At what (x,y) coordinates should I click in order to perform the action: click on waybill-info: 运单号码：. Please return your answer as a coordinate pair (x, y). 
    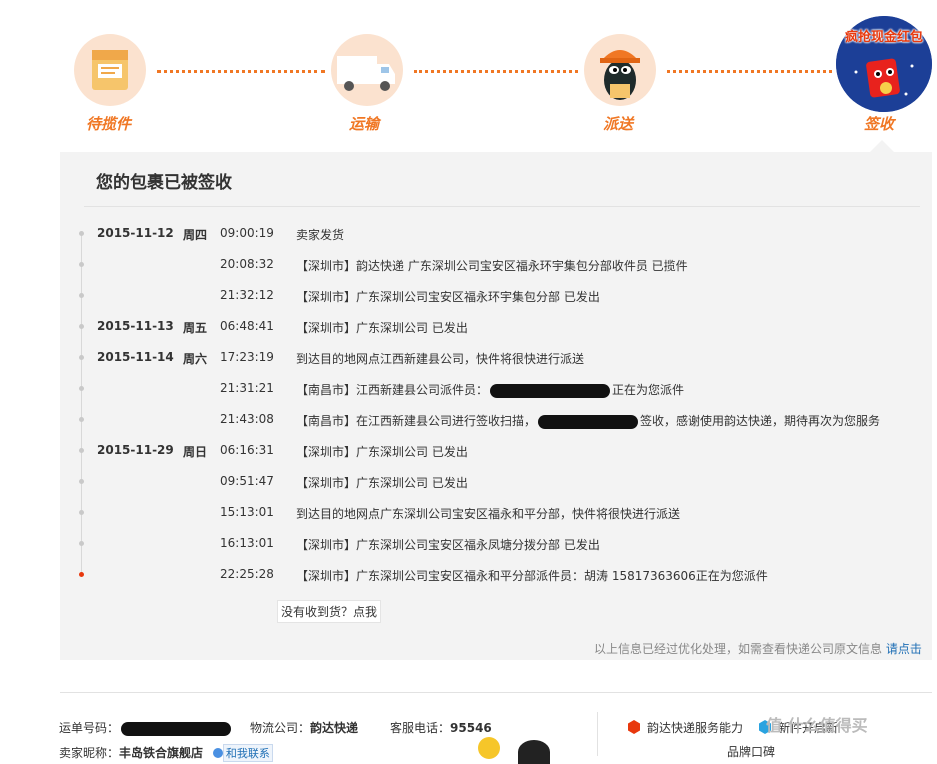
    Looking at the image, I should click on (146, 727).